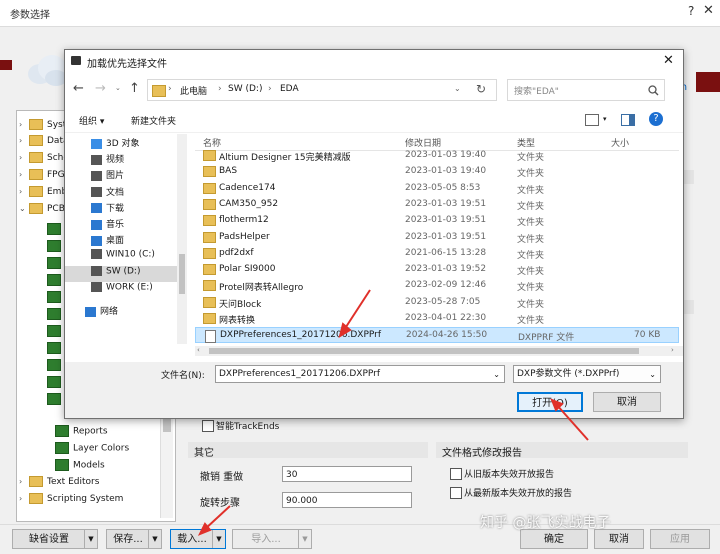  Describe the element at coordinates (345, 330) in the screenshot. I see `arrow-head` at that location.